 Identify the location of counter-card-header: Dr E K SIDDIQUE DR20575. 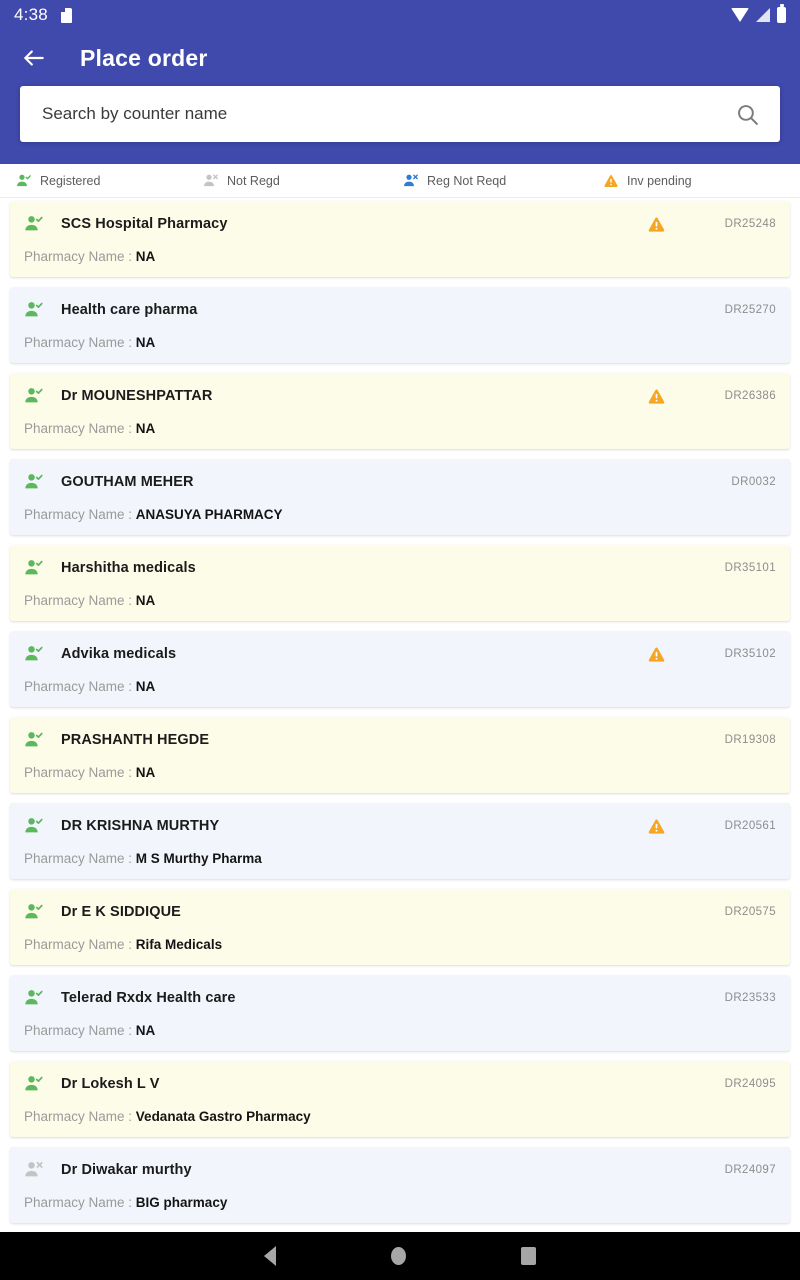
(400, 912).